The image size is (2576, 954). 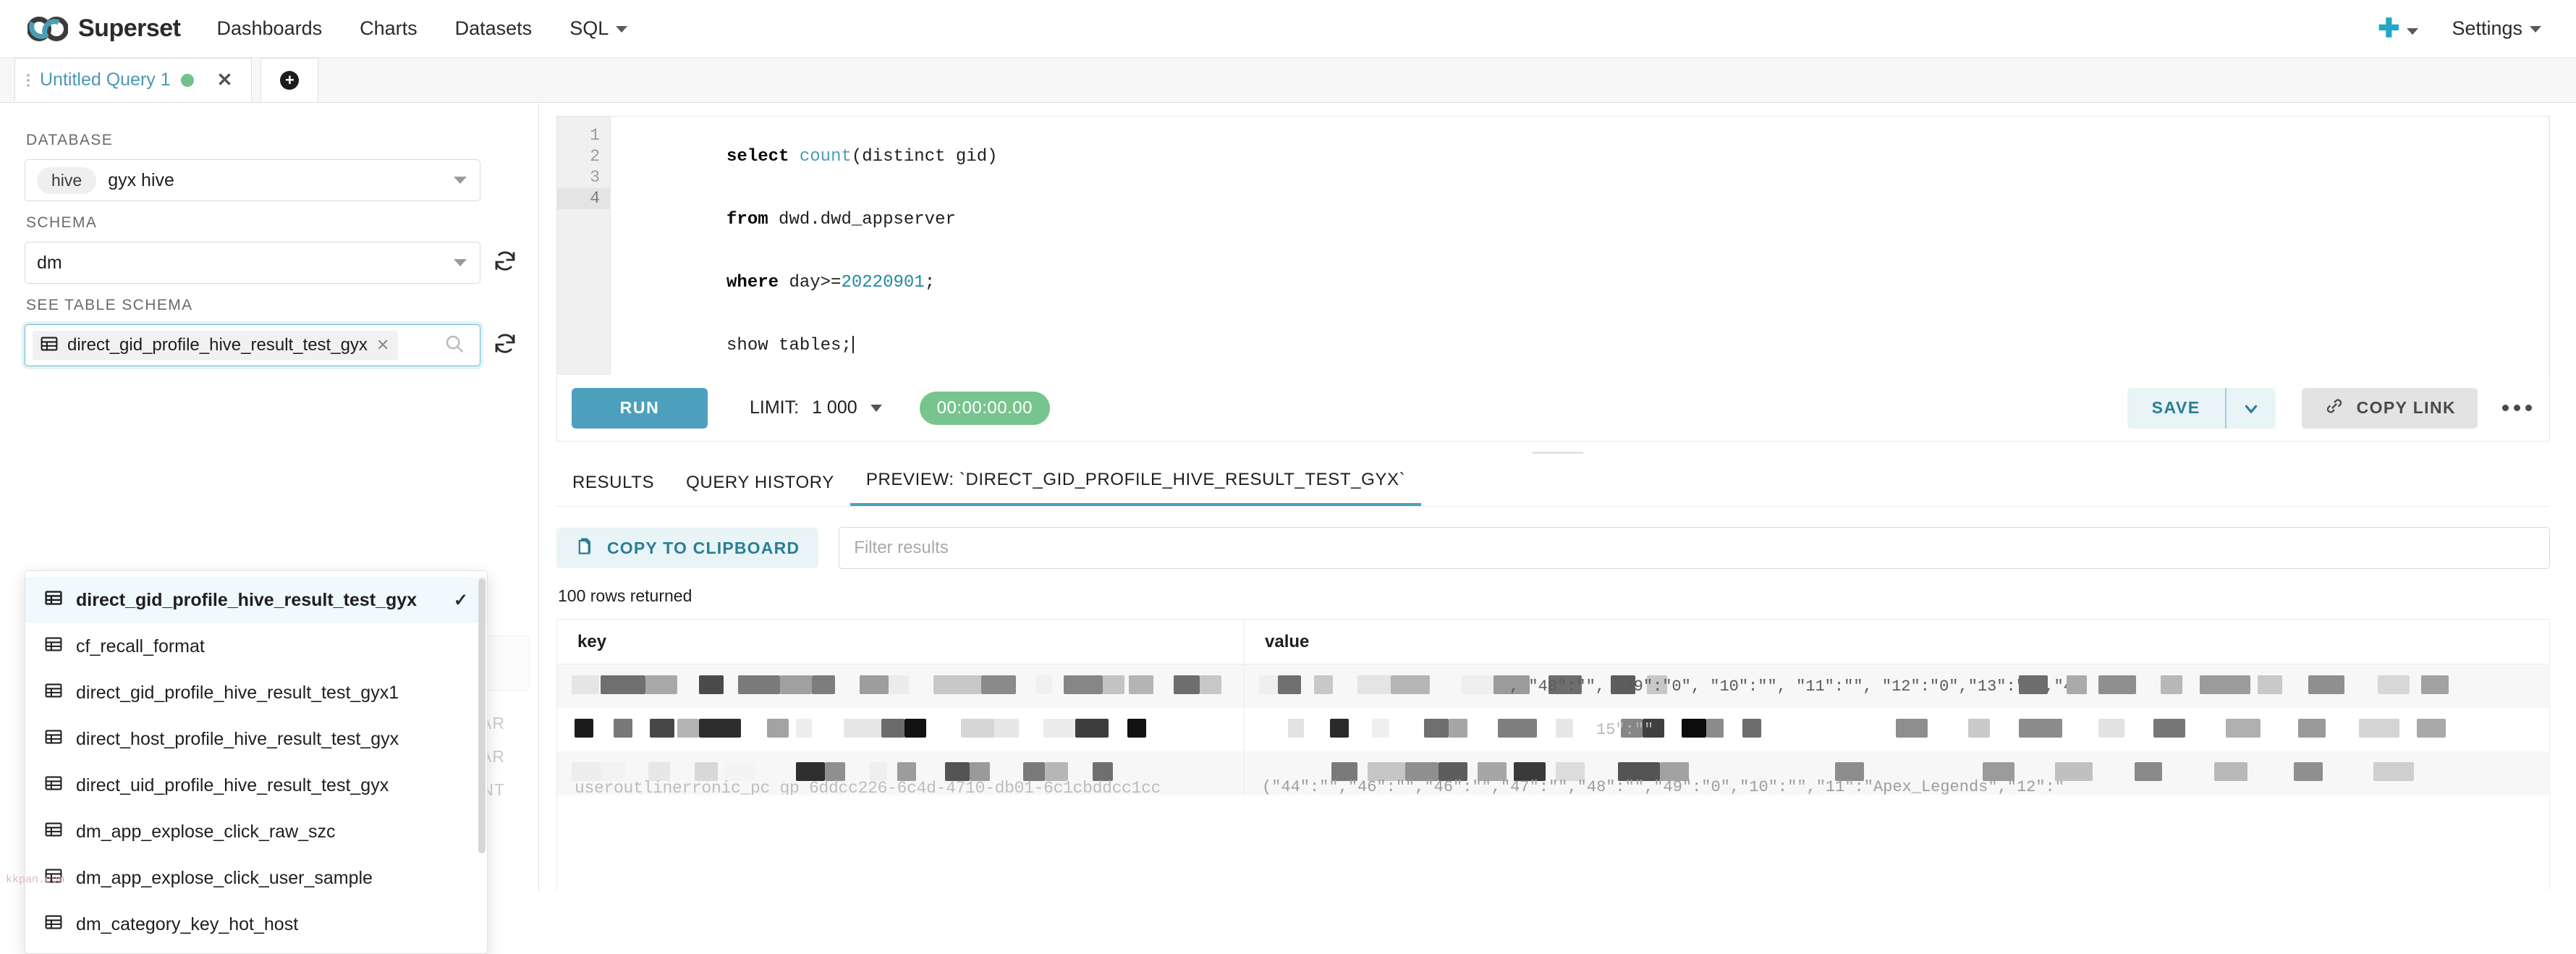 What do you see at coordinates (595, 135) in the screenshot?
I see `line-number: 1` at bounding box center [595, 135].